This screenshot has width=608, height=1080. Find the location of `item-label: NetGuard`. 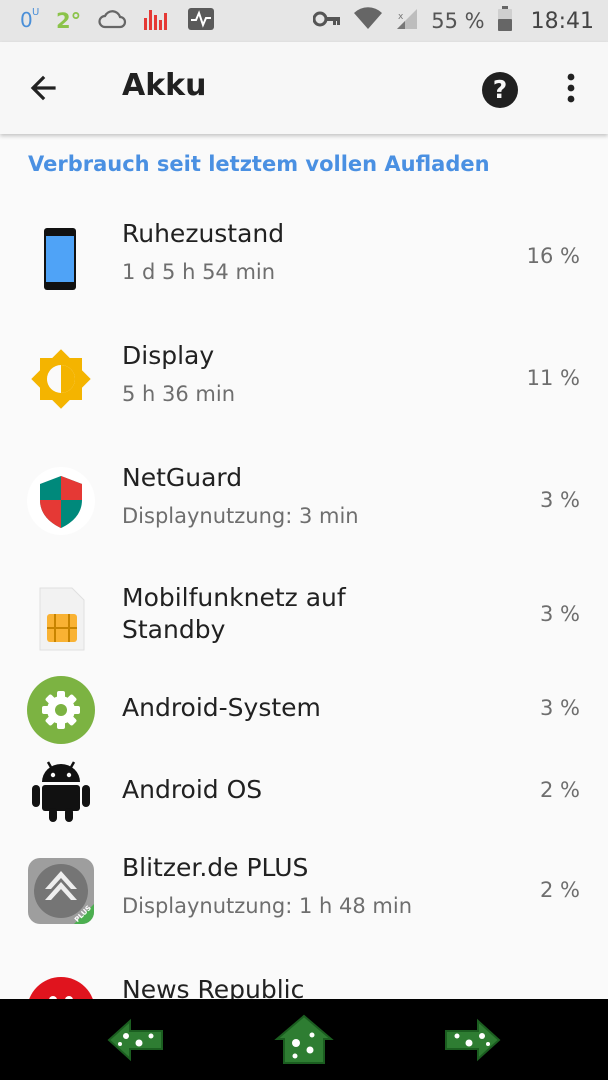

item-label: NetGuard is located at coordinates (182, 477).